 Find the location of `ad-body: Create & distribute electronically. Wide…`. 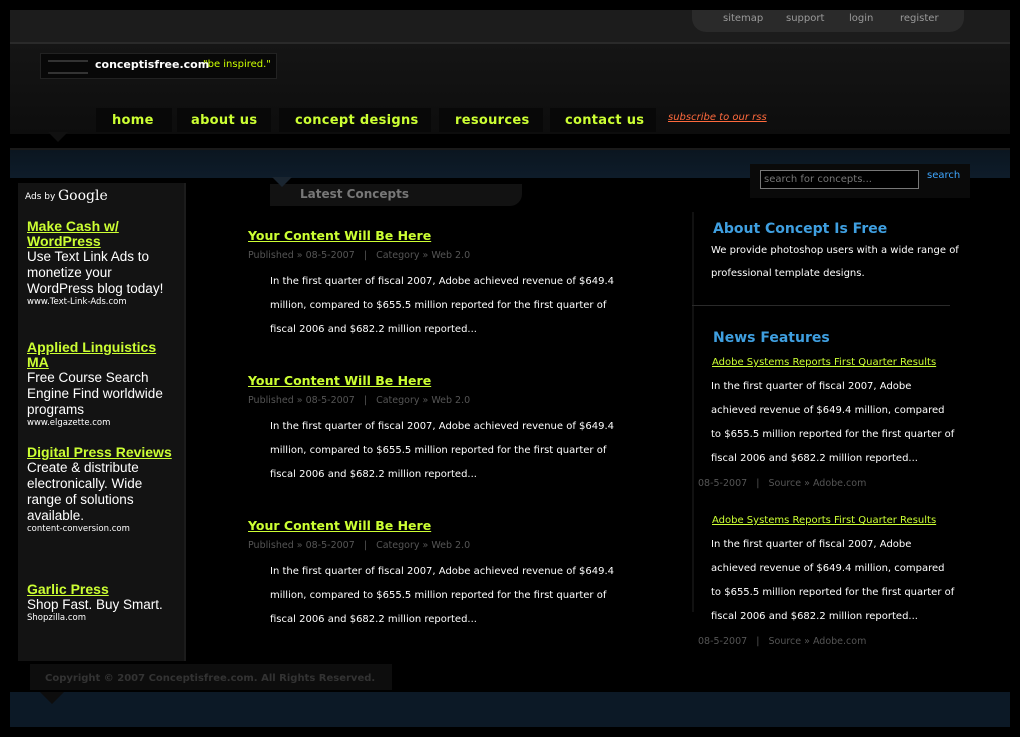

ad-body: Create & distribute electronically. Wide… is located at coordinates (85, 491).